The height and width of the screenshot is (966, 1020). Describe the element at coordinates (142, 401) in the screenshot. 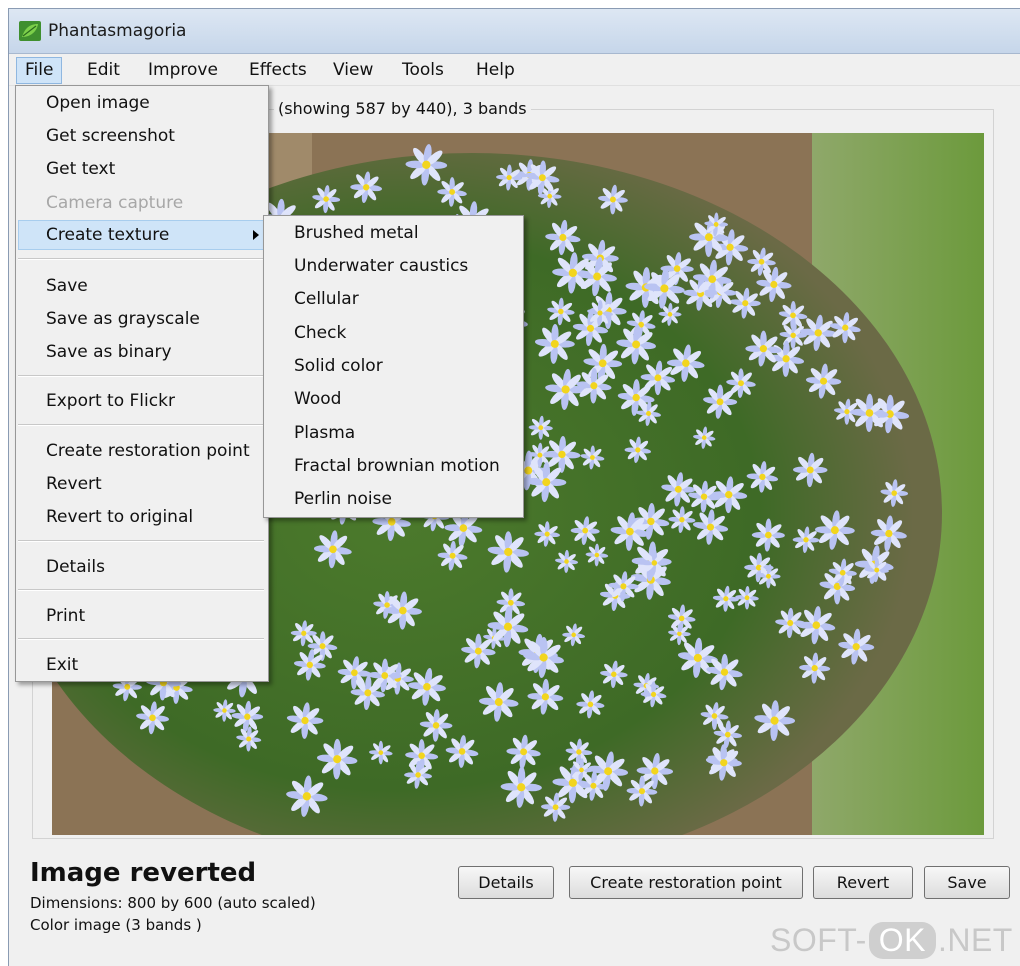

I see `menu-item-export-flickr: Export to Flickr` at that location.